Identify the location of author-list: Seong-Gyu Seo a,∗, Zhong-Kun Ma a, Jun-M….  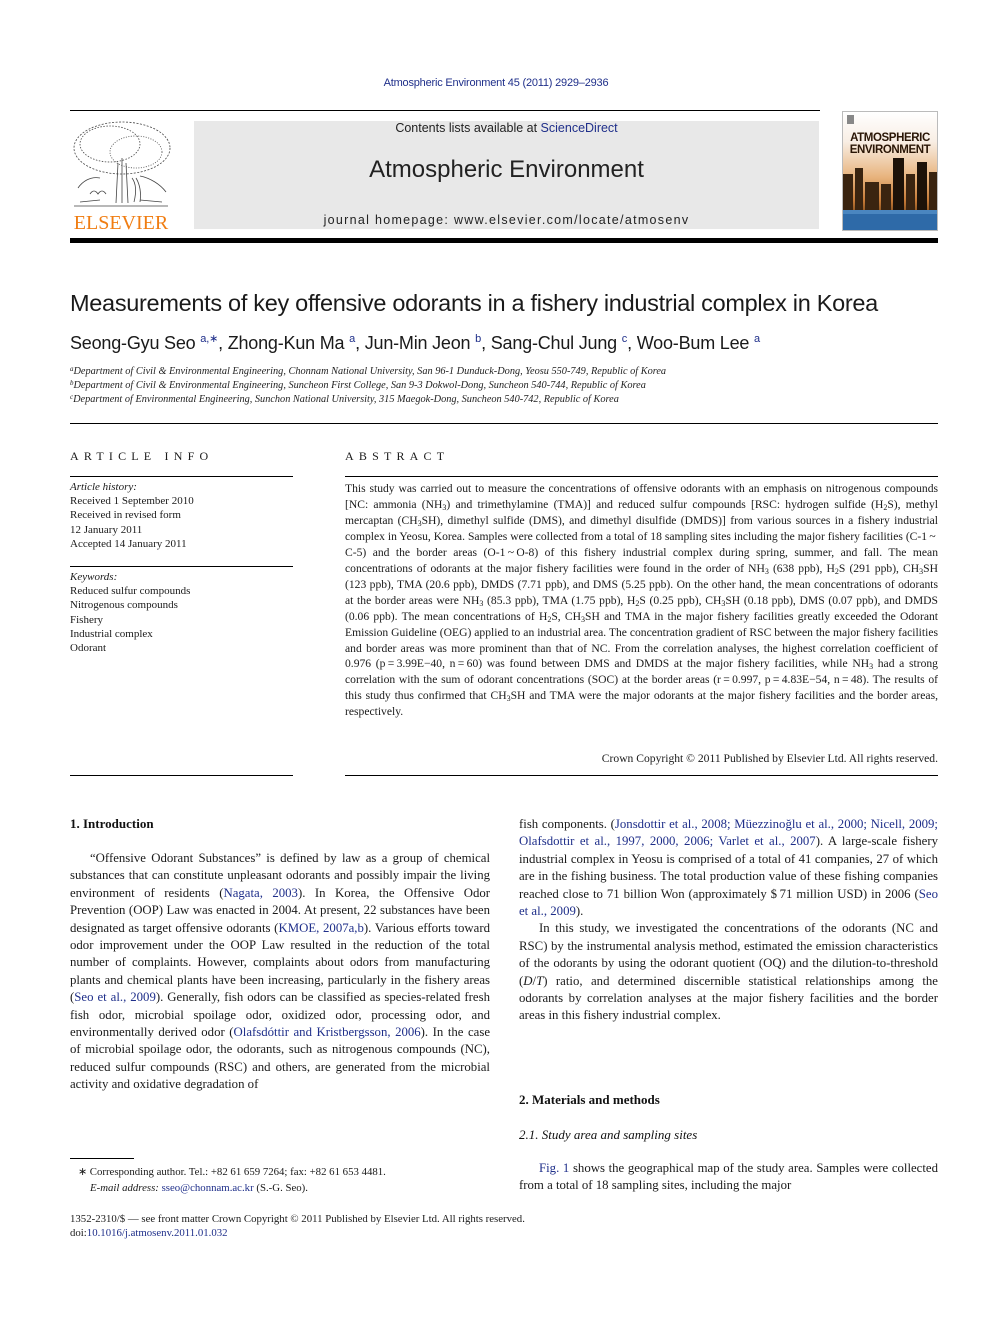
(415, 343).